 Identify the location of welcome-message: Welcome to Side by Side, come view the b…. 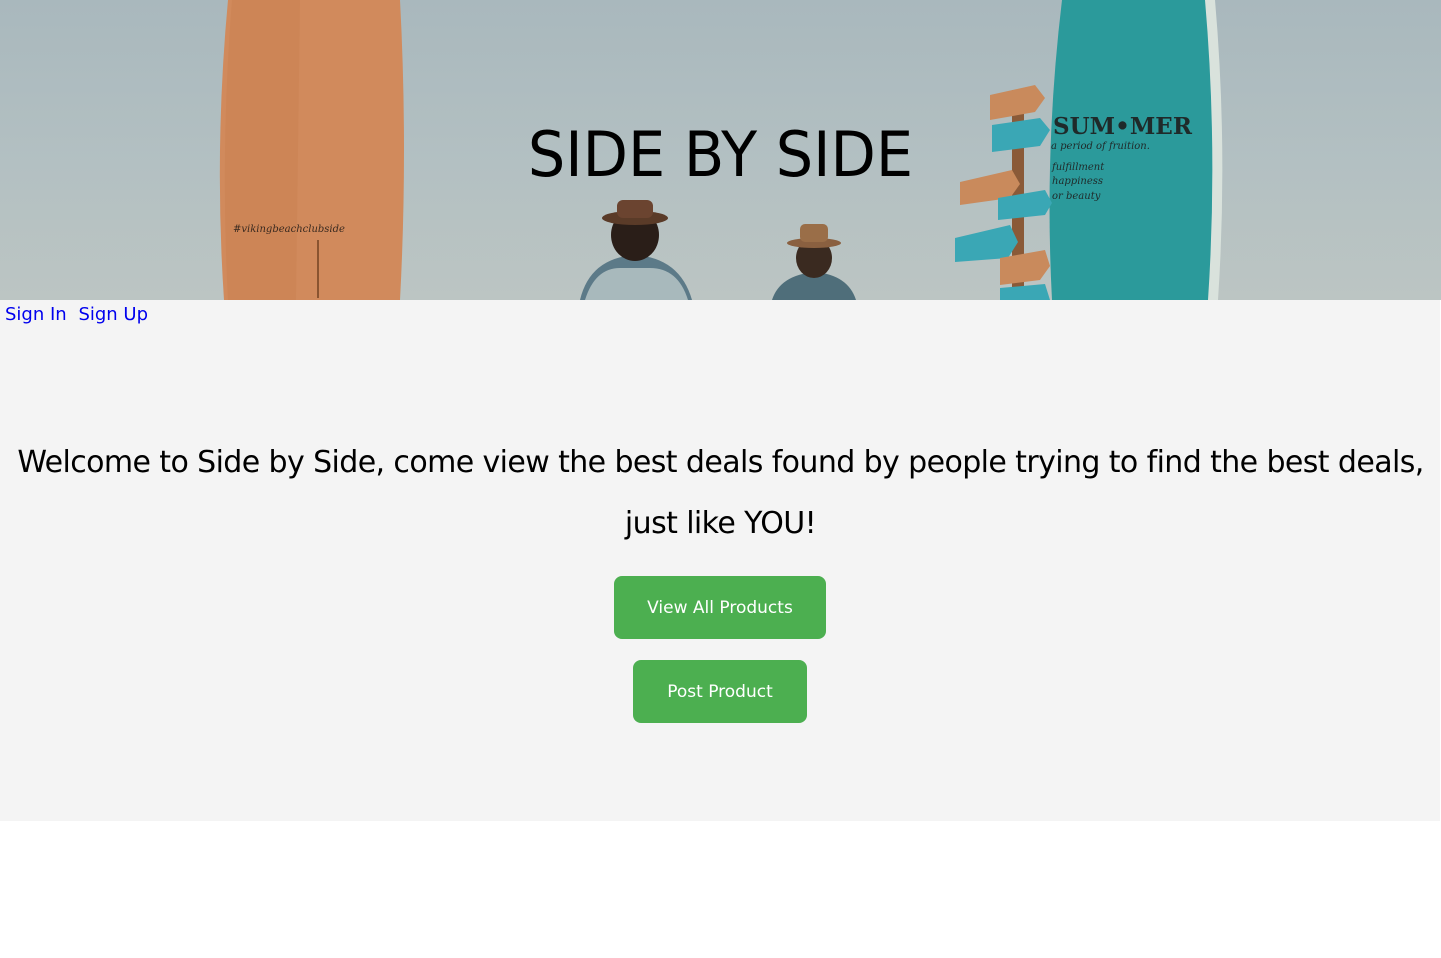
(720, 493).